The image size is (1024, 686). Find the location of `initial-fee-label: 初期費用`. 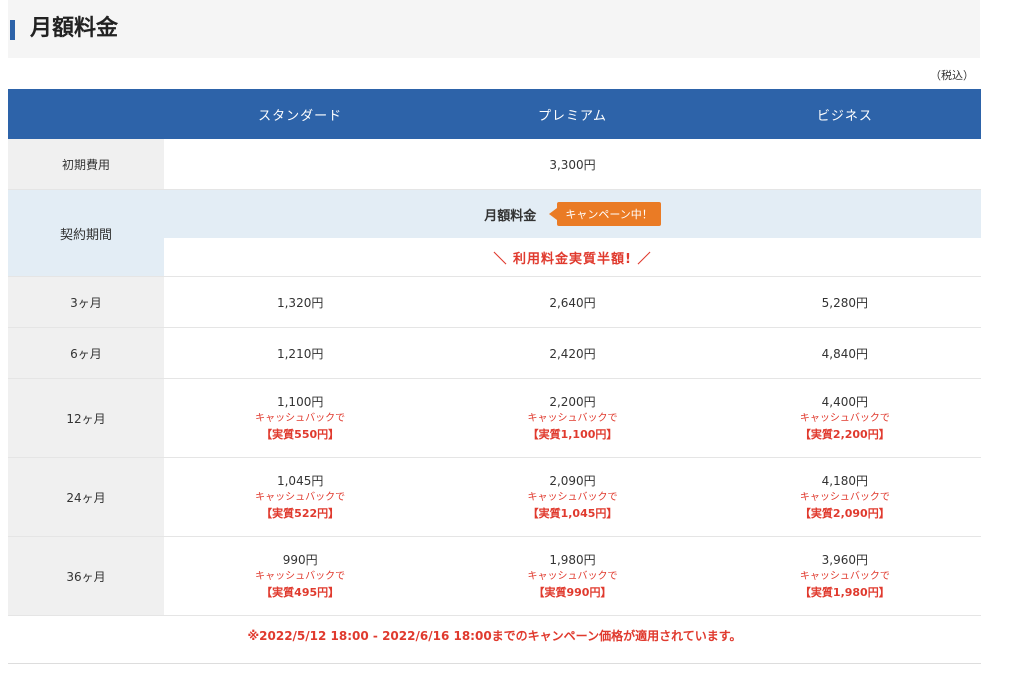

initial-fee-label: 初期費用 is located at coordinates (86, 164).